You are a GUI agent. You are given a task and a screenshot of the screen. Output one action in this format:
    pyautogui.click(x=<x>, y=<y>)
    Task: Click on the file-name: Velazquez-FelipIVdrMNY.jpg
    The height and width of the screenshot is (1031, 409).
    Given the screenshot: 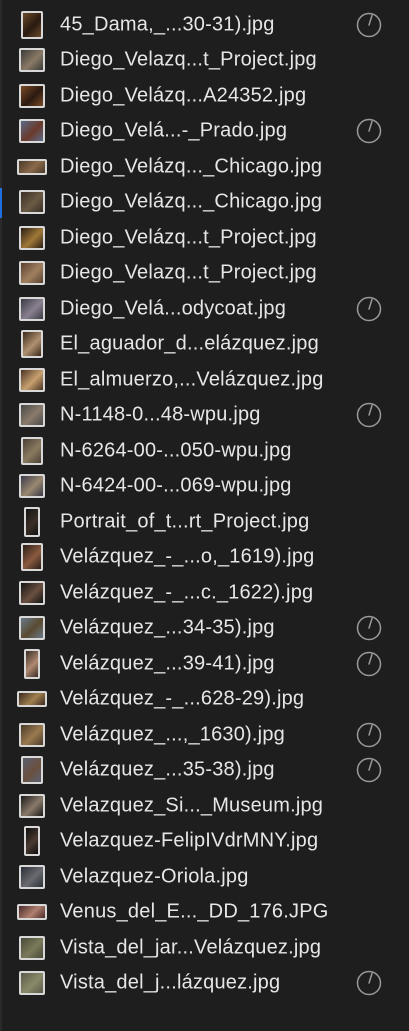 What is the action you would take?
    pyautogui.click(x=189, y=840)
    